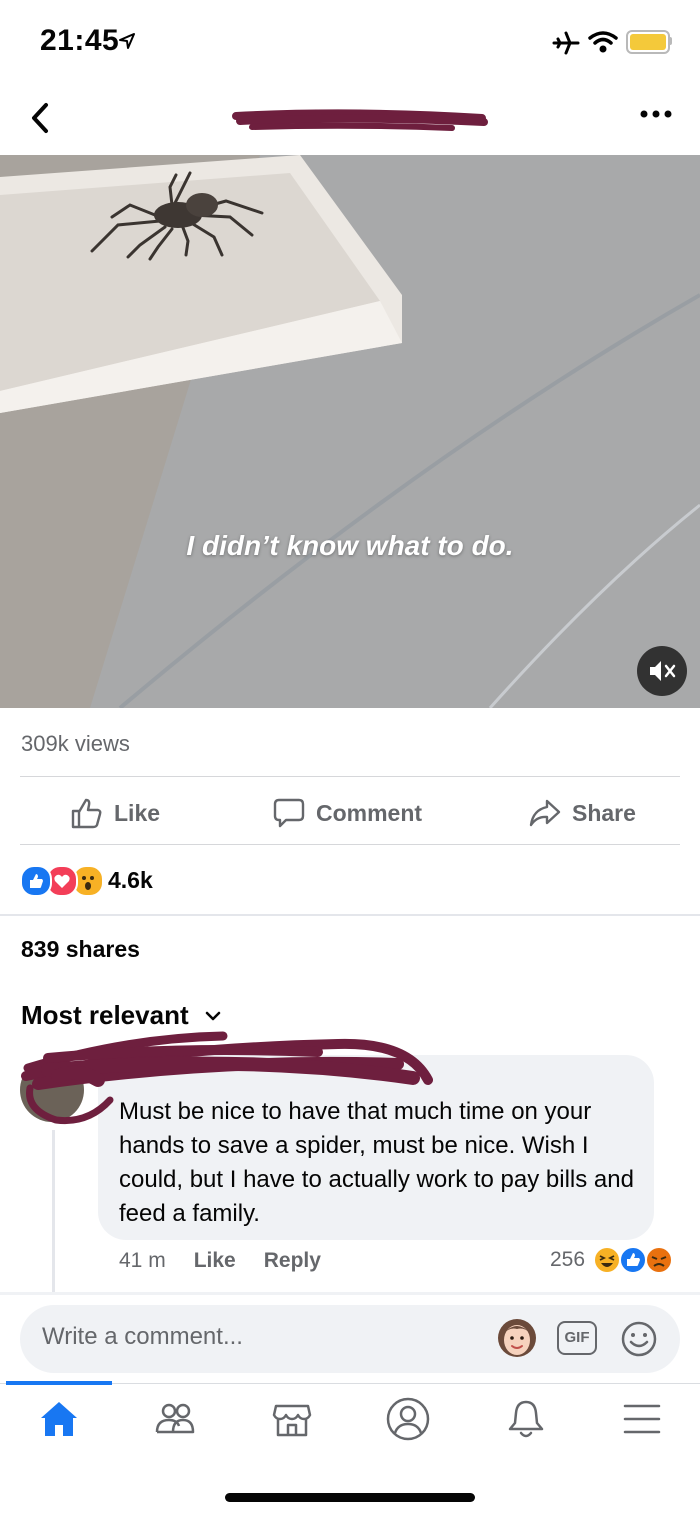 This screenshot has width=700, height=1515. I want to click on comment-timestamp: 41 m, so click(142, 1260).